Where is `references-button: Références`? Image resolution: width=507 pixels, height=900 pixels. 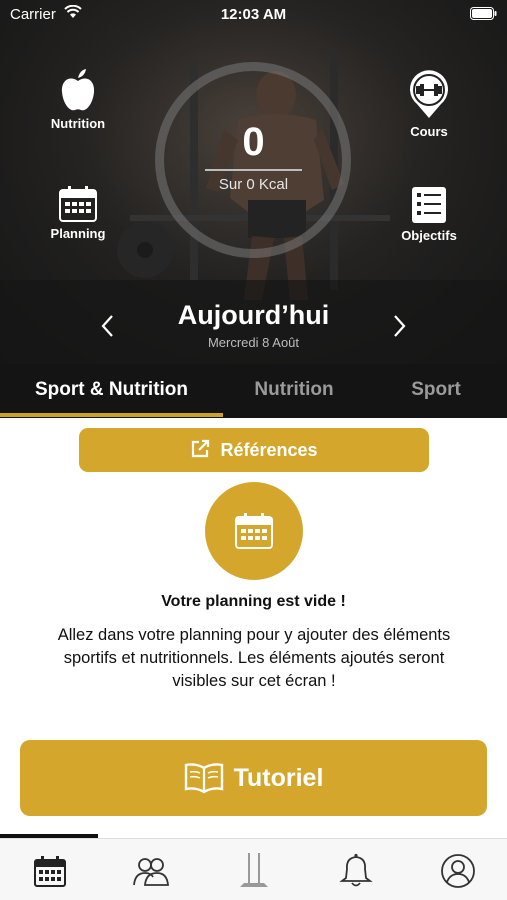
references-button: Références is located at coordinates (254, 450).